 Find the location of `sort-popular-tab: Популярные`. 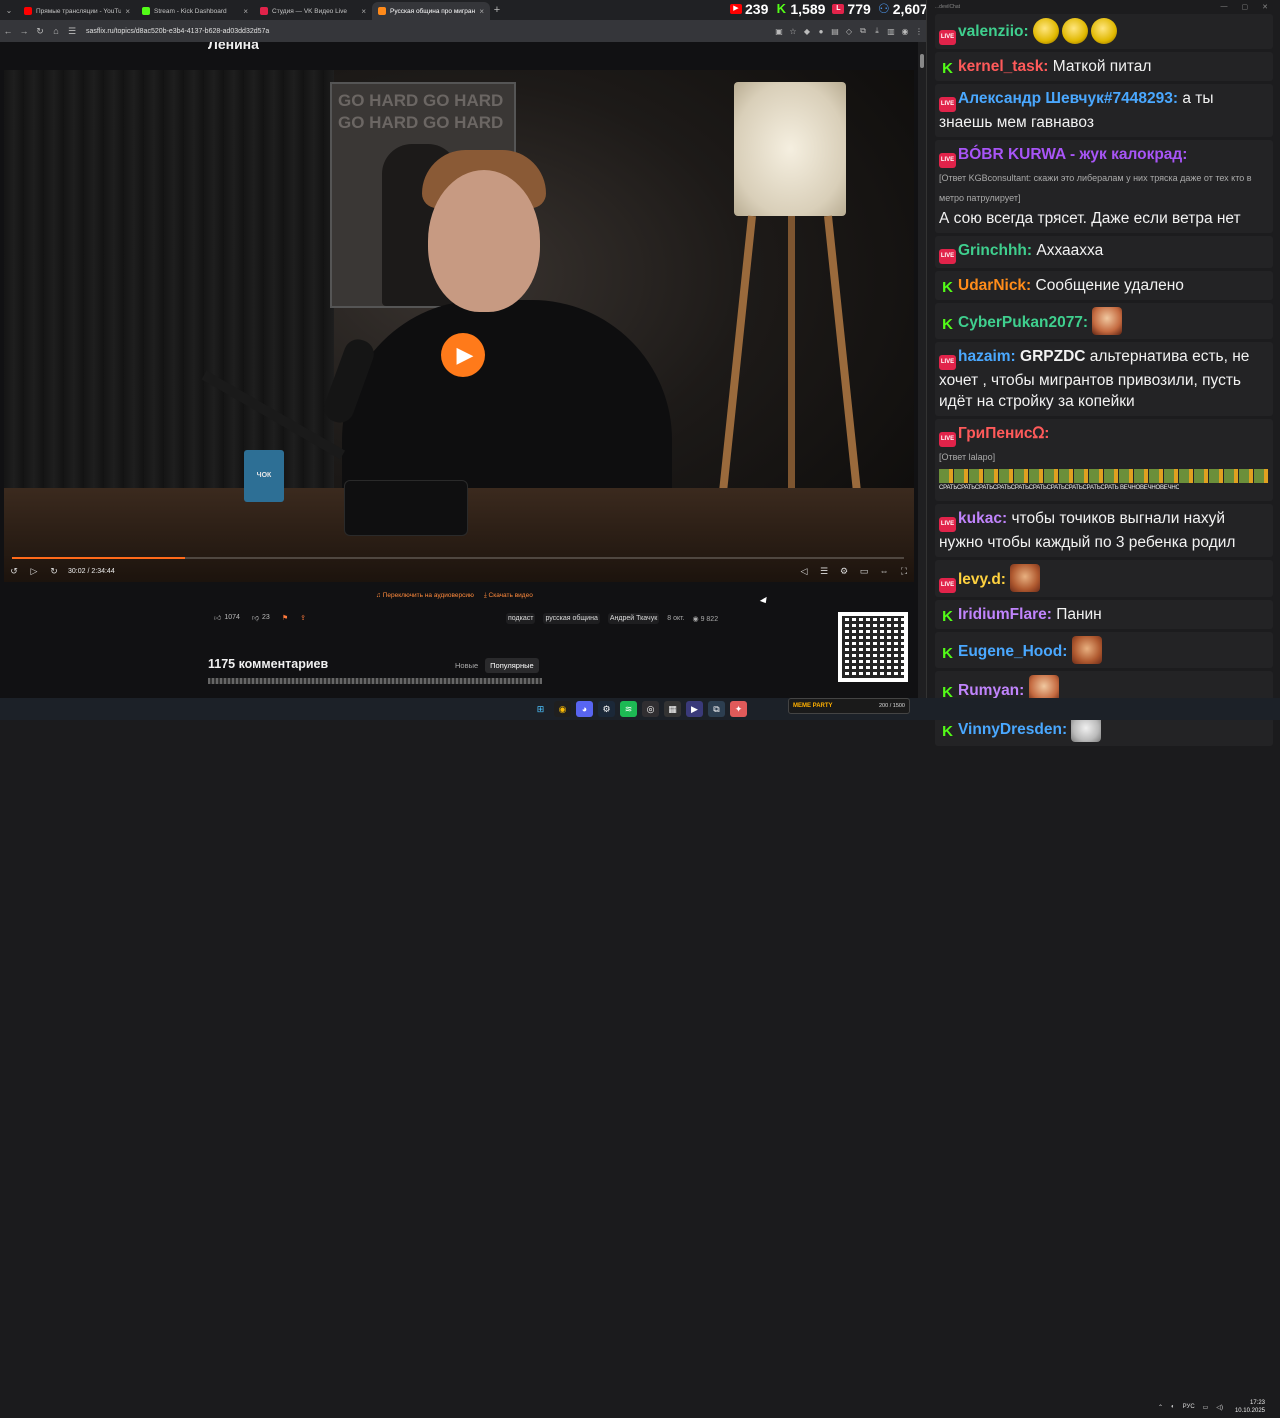

sort-popular-tab: Популярные is located at coordinates (512, 665).